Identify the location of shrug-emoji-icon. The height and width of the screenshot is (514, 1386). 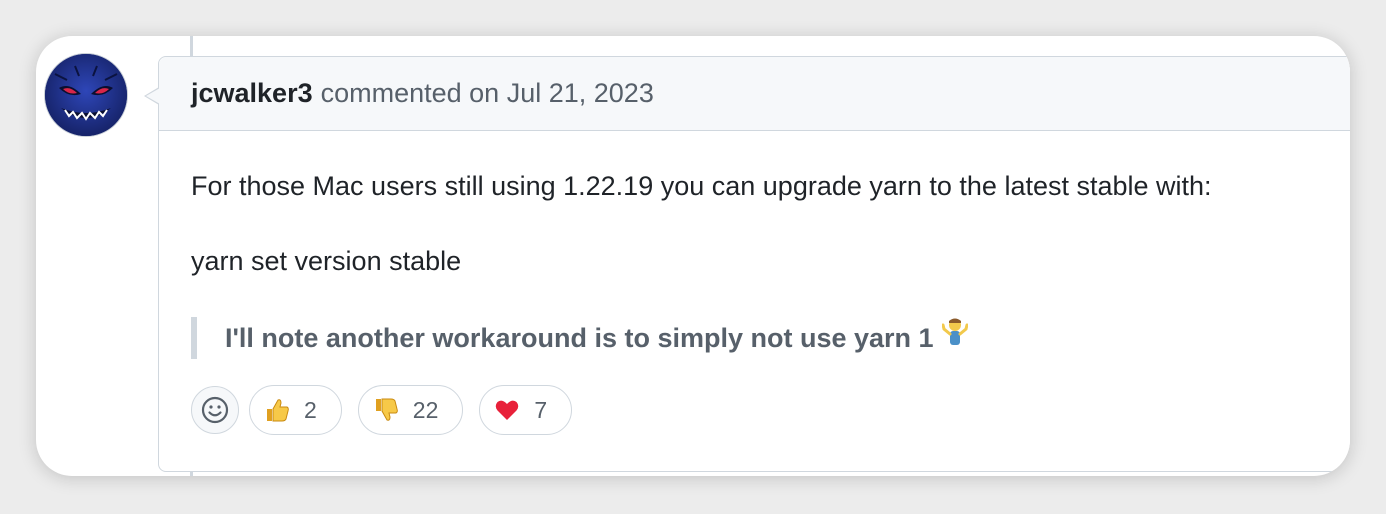
(955, 338).